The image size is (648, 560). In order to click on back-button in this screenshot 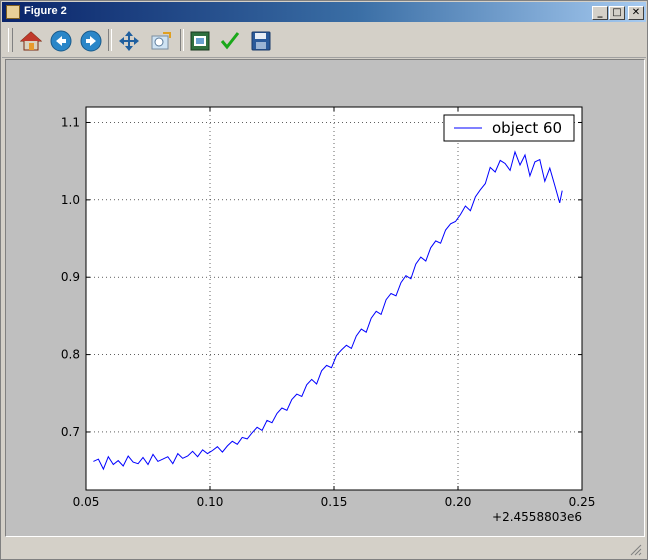, I will do `click(61, 41)`.